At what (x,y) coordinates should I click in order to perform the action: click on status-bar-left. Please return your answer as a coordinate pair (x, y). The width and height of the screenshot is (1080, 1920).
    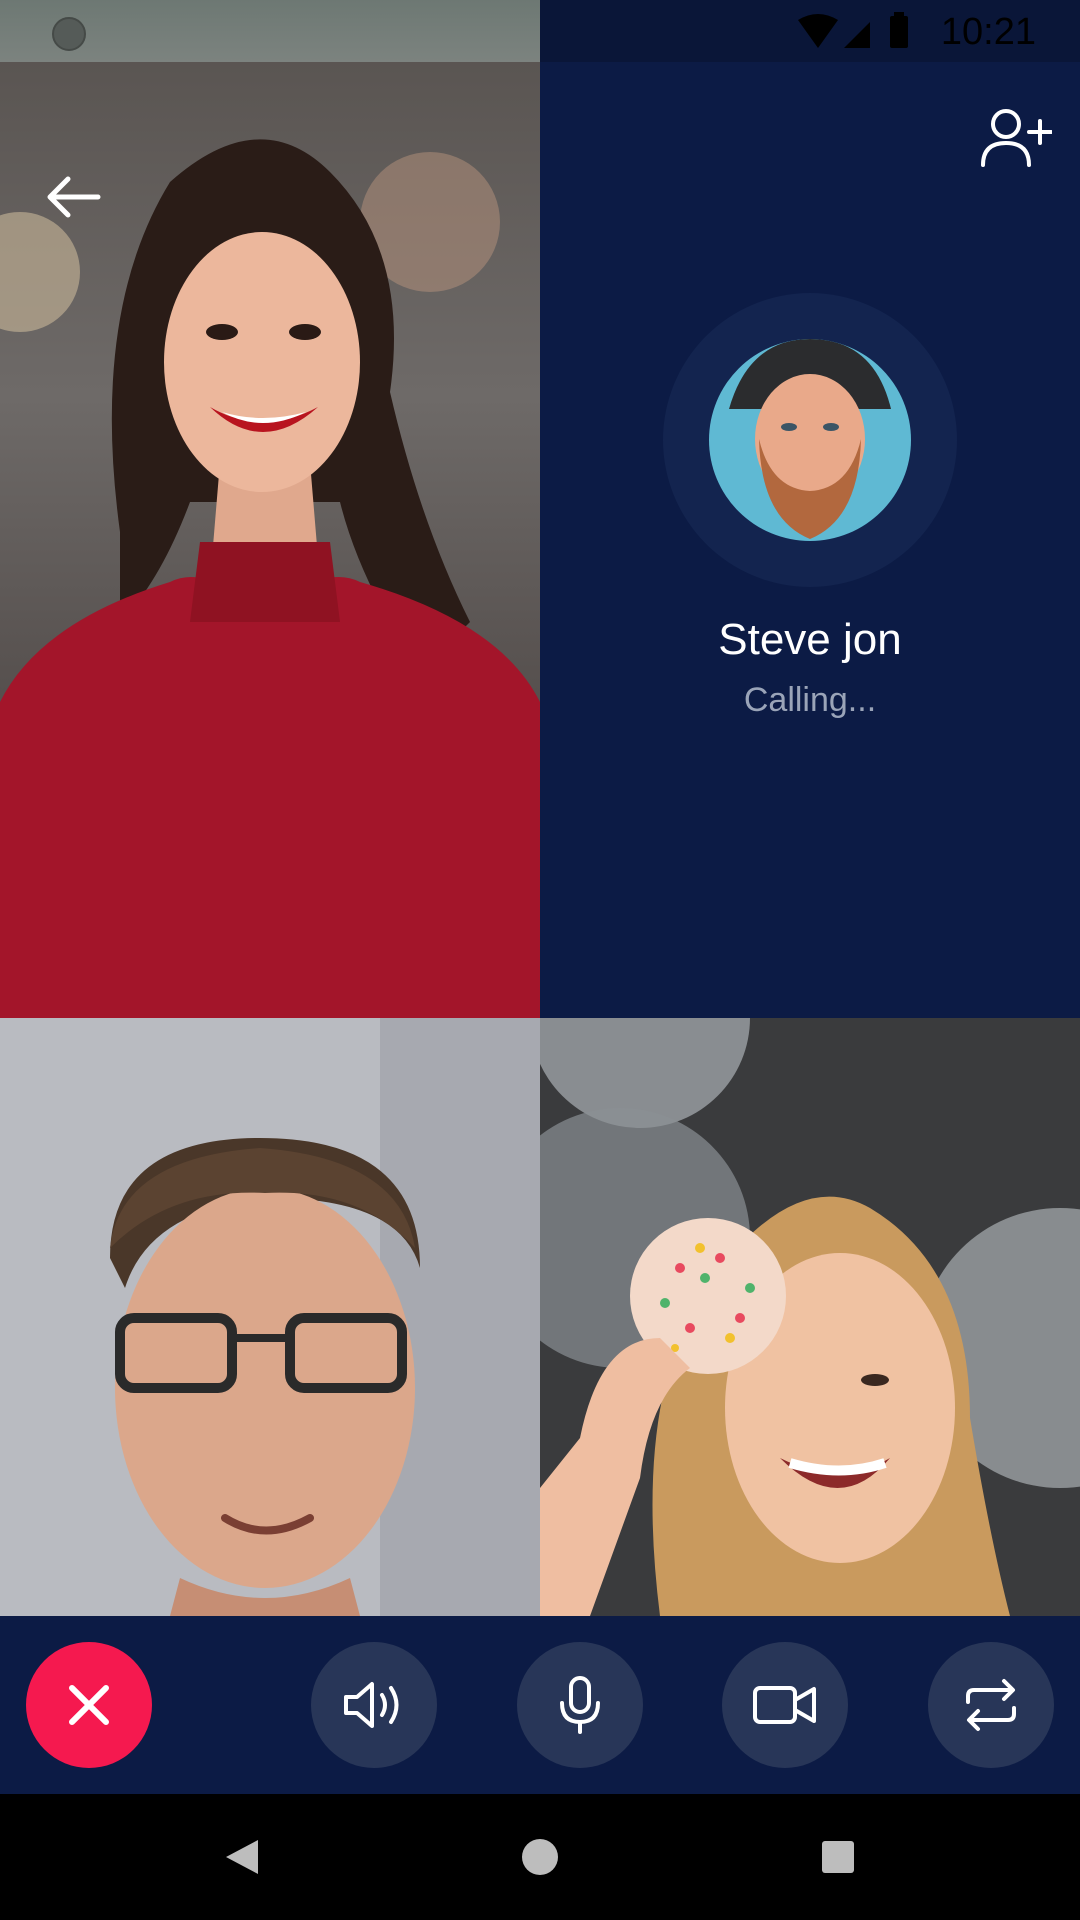
    Looking at the image, I should click on (270, 31).